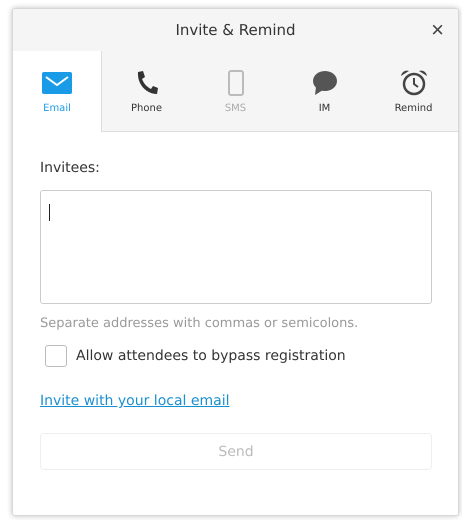  Describe the element at coordinates (70, 168) in the screenshot. I see `invitees-label: Invitees:` at that location.